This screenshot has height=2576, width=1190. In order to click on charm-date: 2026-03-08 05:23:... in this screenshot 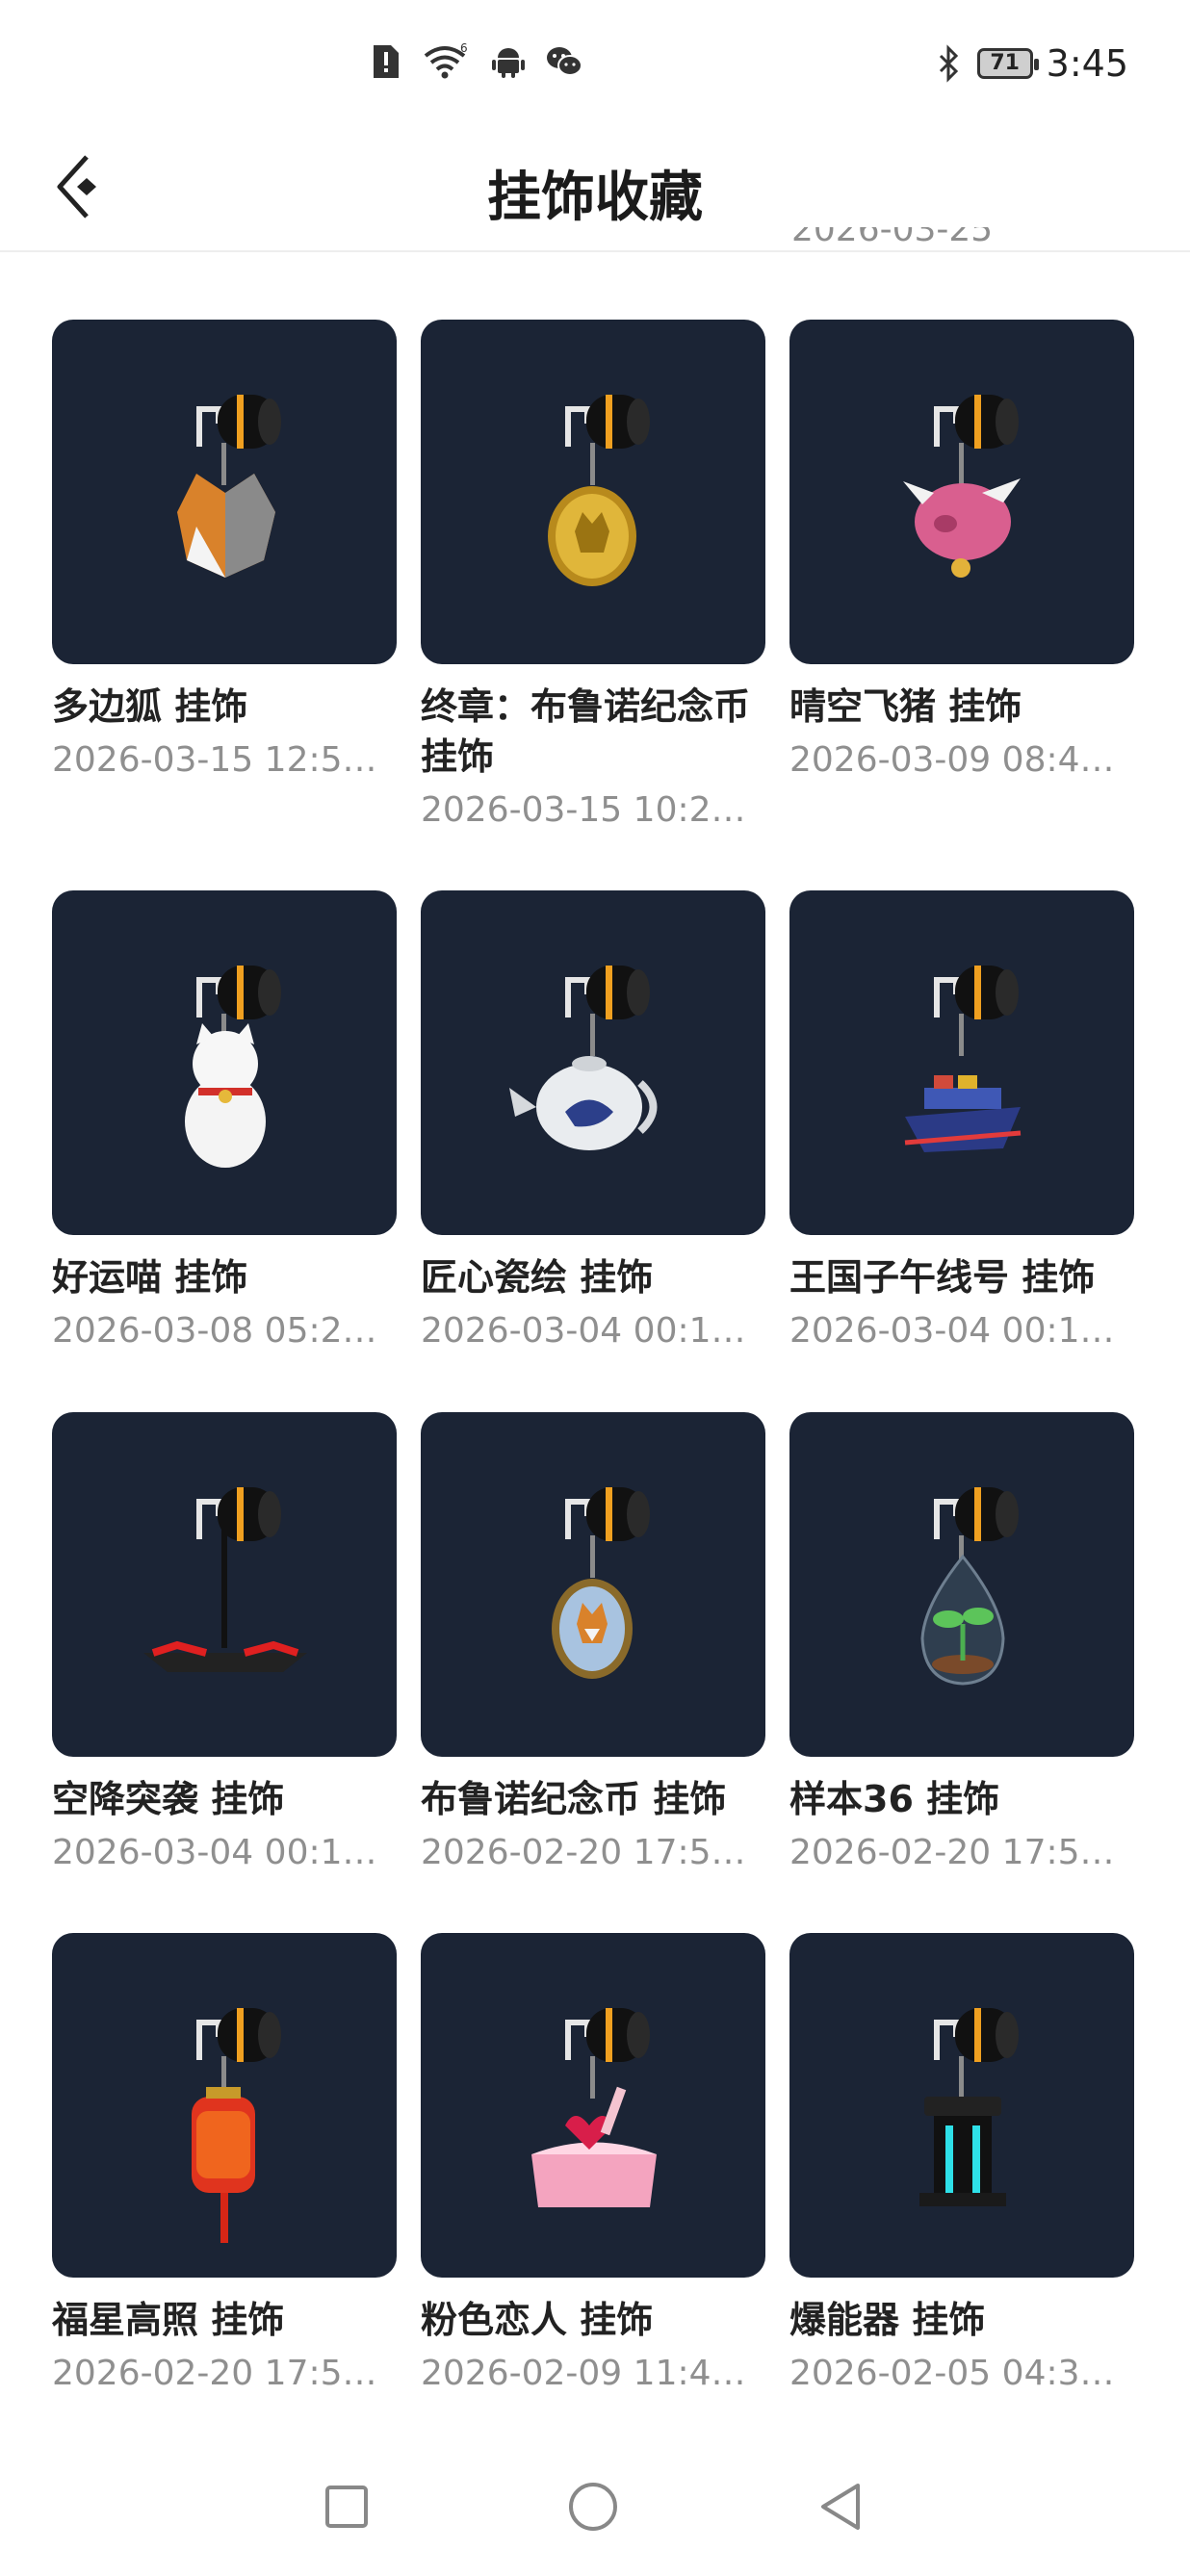, I will do `click(225, 1331)`.